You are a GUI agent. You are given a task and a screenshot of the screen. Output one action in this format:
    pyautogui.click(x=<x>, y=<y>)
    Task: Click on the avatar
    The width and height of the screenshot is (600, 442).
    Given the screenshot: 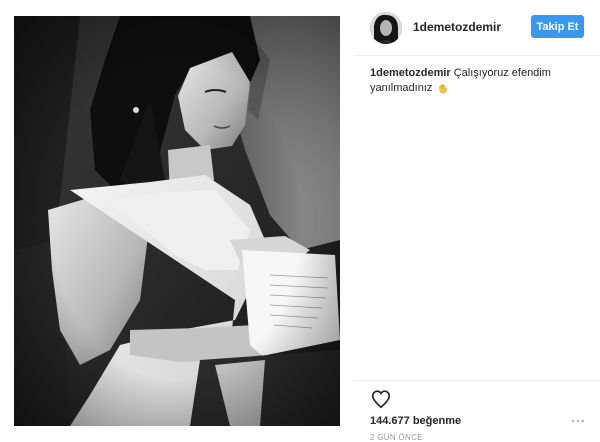 What is the action you would take?
    pyautogui.click(x=386, y=28)
    